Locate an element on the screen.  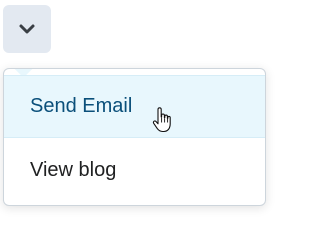
dropdown-toggle-button is located at coordinates (27, 29).